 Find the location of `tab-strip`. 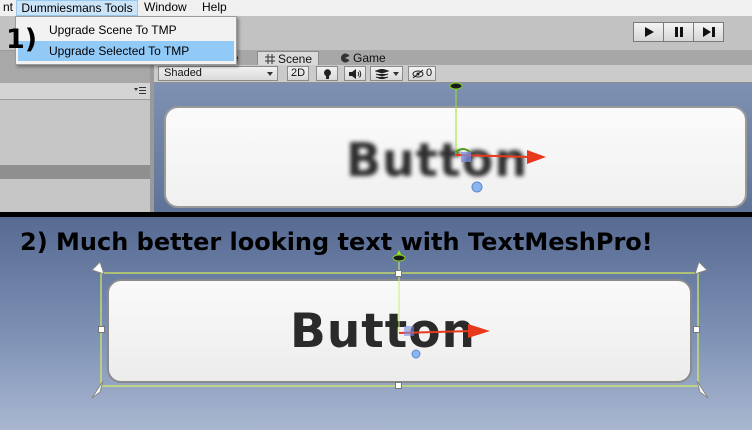

tab-strip is located at coordinates (453, 57).